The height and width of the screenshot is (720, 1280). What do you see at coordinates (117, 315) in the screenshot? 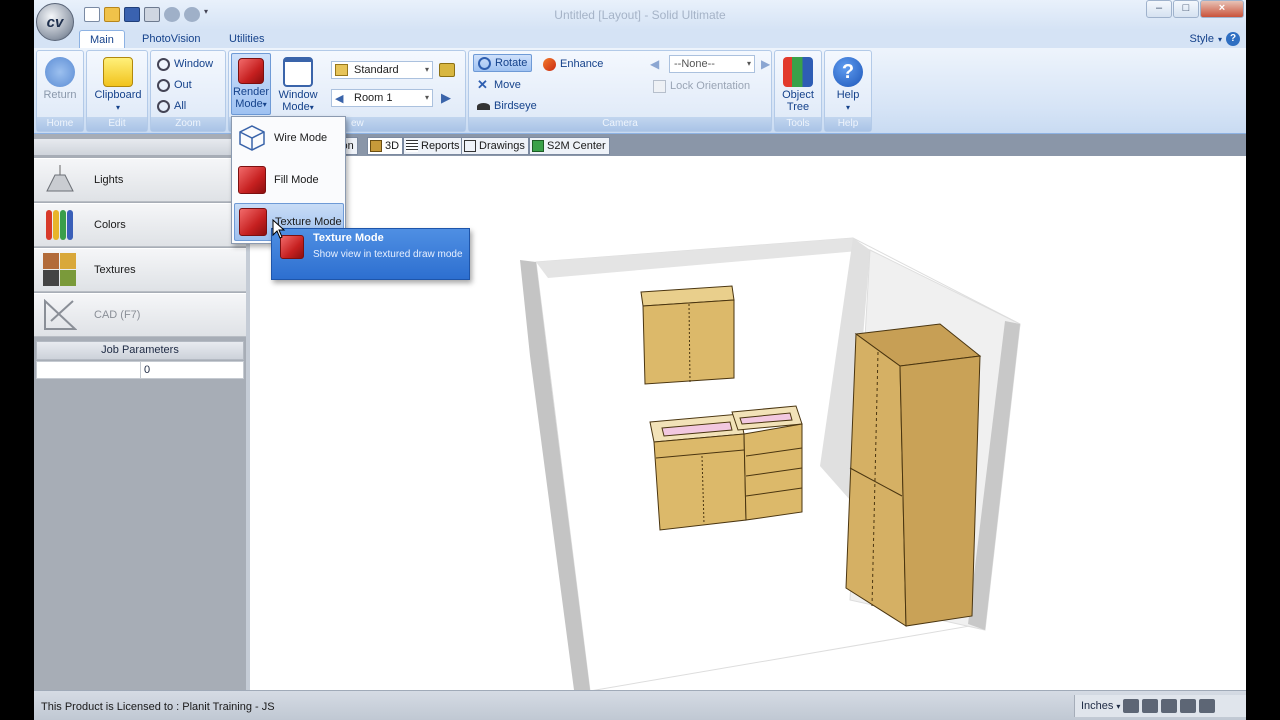
I see `cad-label: CAD (F7)` at bounding box center [117, 315].